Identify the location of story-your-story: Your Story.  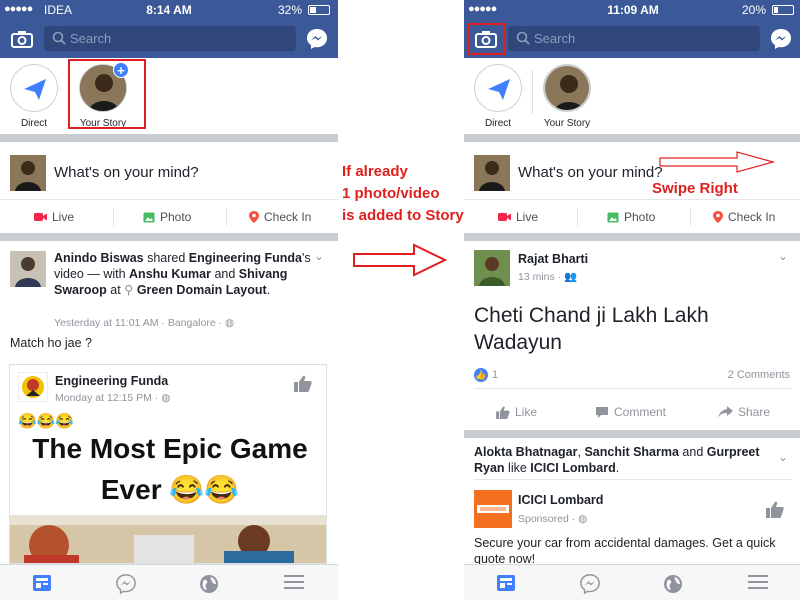
(567, 96).